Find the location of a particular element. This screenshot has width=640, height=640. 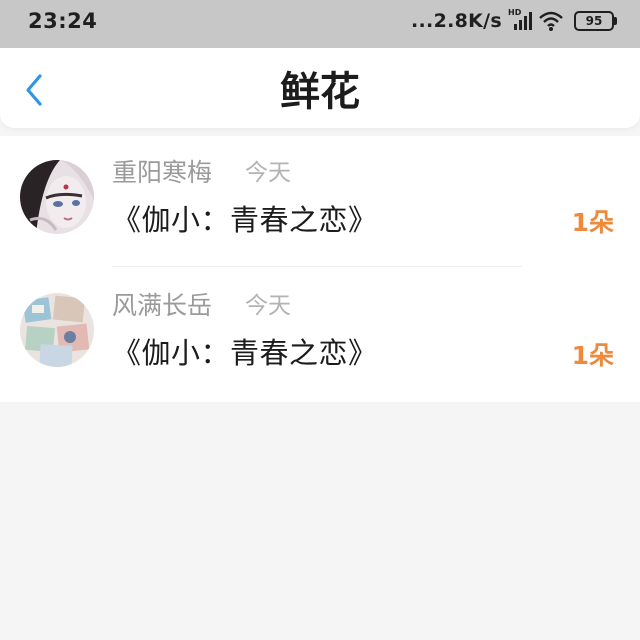

status-time: 23:24 is located at coordinates (63, 21).